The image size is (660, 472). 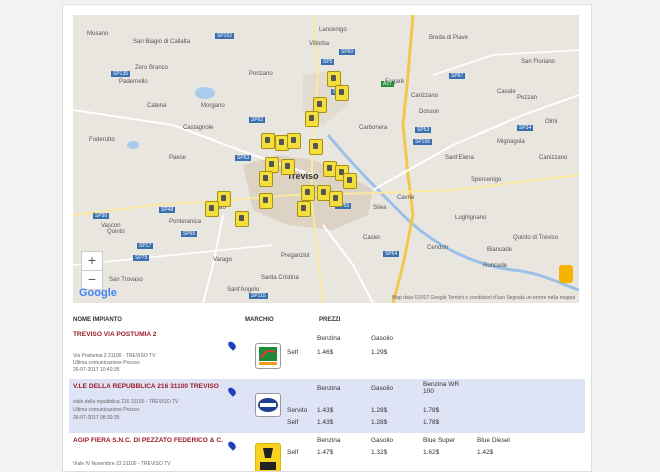 I want to click on map-place-label: Morgano, so click(x=213, y=106).